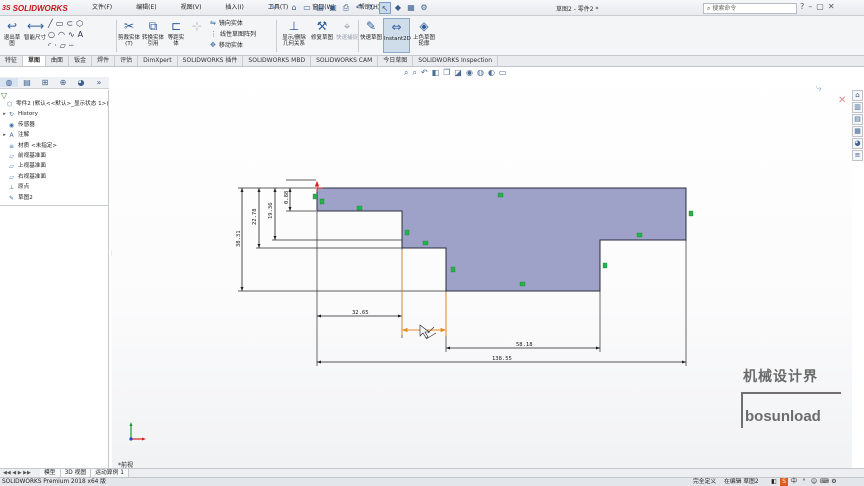 This screenshot has height=486, width=864. What do you see at coordinates (137, 431) in the screenshot?
I see `coordinate-triad-icon` at bounding box center [137, 431].